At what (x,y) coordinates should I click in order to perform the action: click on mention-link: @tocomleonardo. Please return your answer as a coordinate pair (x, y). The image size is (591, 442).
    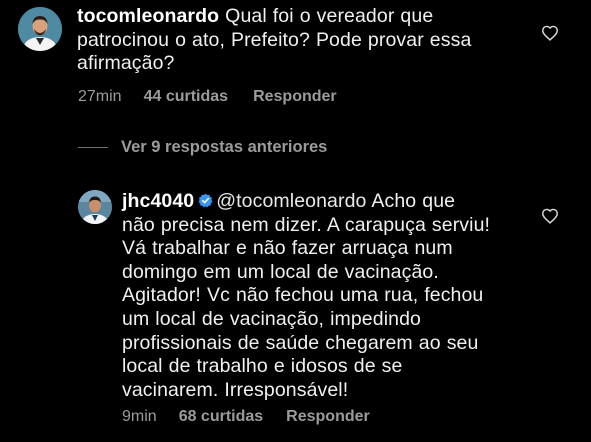
    Looking at the image, I should click on (291, 201).